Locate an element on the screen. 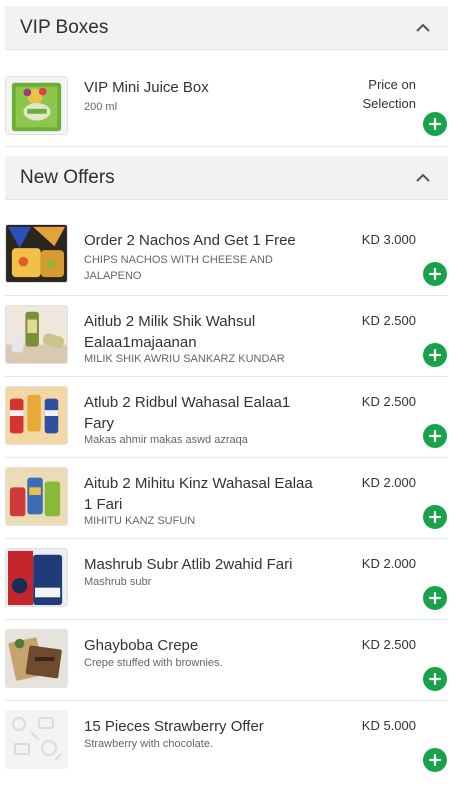 This screenshot has width=466, height=789. item-description: Crepe stuffed with brownies. is located at coordinates (153, 663).